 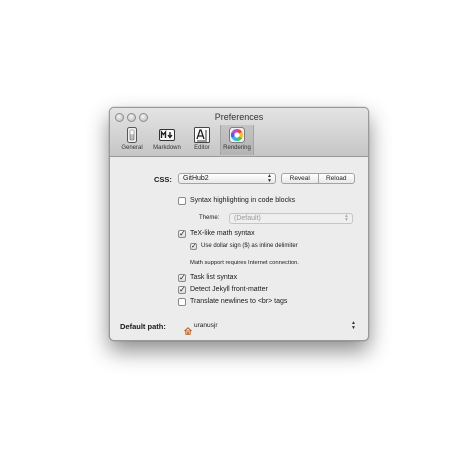 I want to click on css-label: CSS:, so click(x=163, y=179).